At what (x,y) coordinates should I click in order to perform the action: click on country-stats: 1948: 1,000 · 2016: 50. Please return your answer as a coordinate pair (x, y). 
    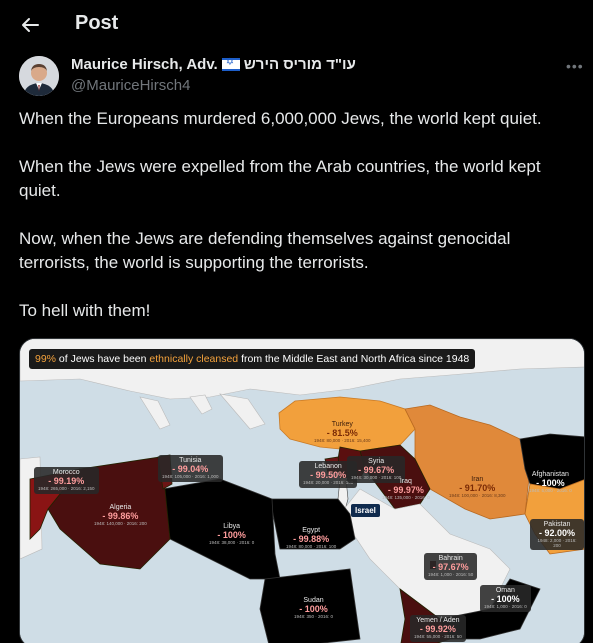
    Looking at the image, I should click on (451, 574).